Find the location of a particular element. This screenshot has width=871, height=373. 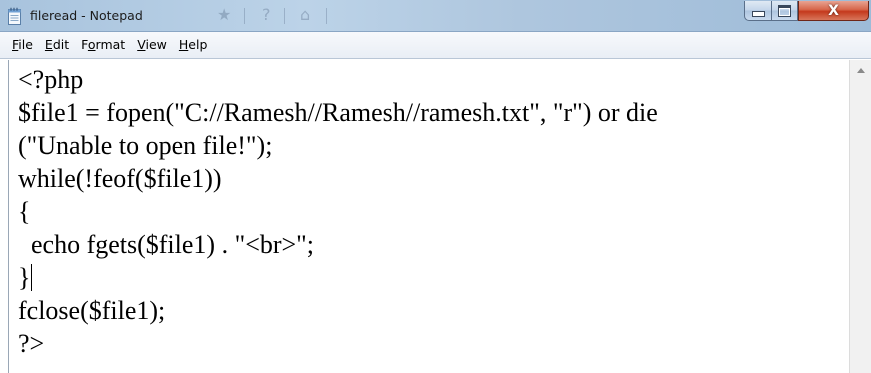

close-icon: X is located at coordinates (833, 10).